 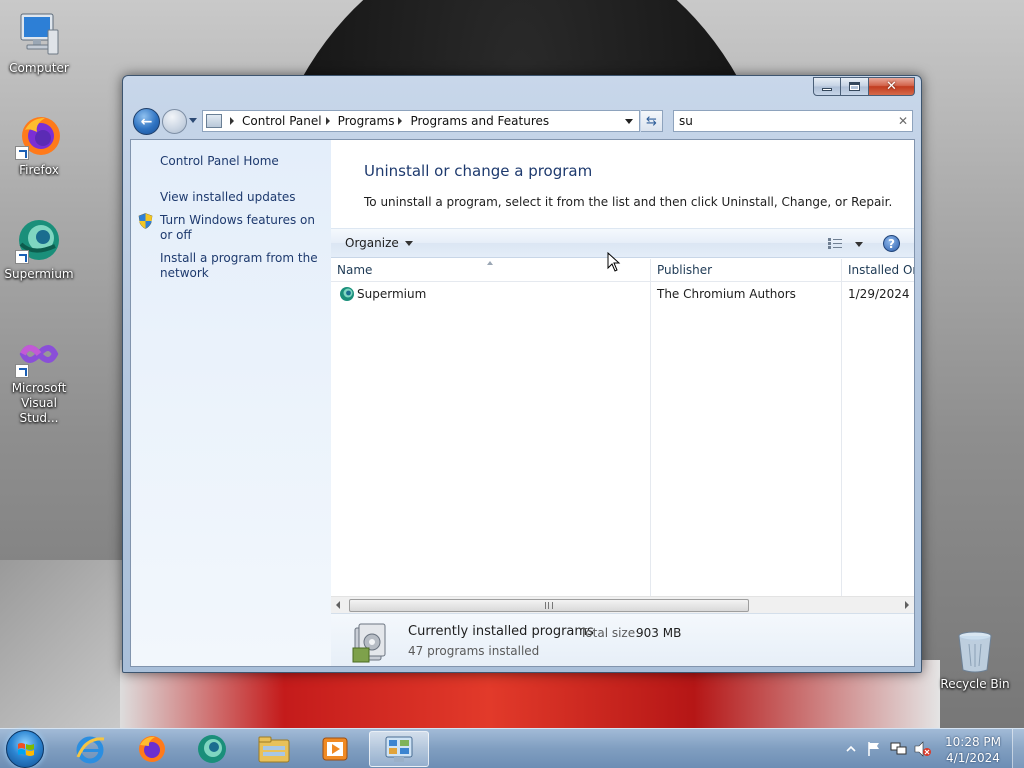 I want to click on desktop-icon-label: Computer, so click(x=39, y=68).